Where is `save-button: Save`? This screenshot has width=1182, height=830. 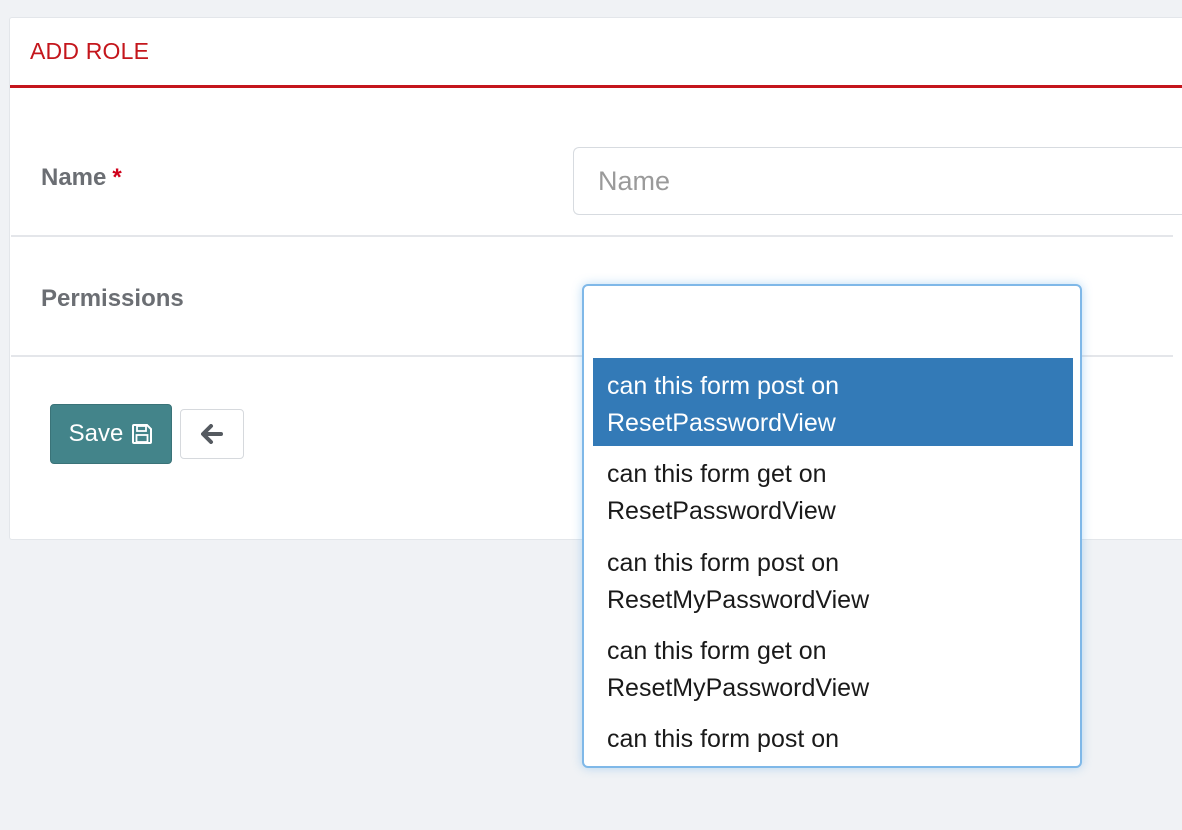 save-button: Save is located at coordinates (111, 434).